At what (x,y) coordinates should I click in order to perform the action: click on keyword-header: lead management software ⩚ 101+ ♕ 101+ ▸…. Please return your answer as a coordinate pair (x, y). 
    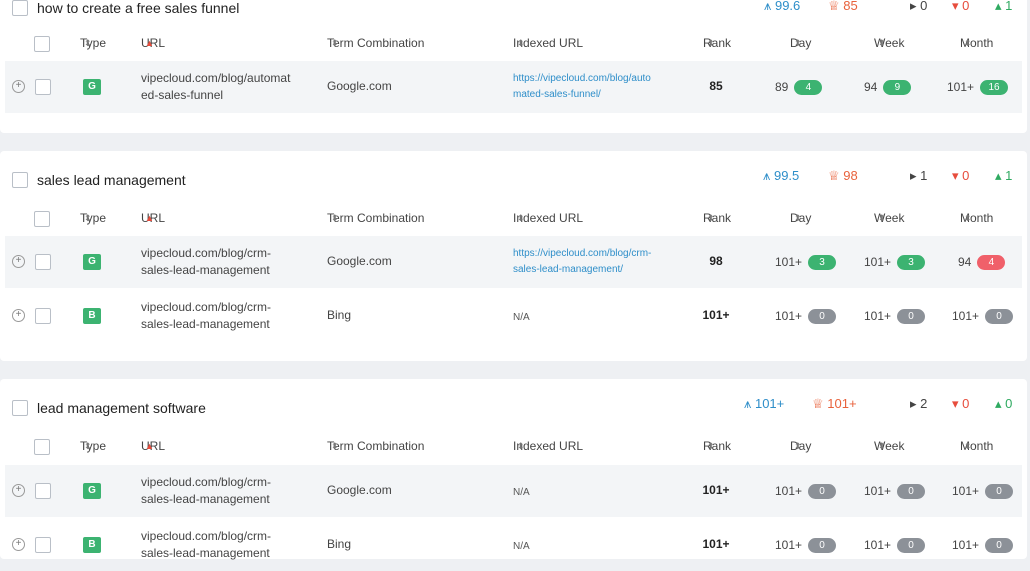
    Looking at the image, I should click on (513, 408).